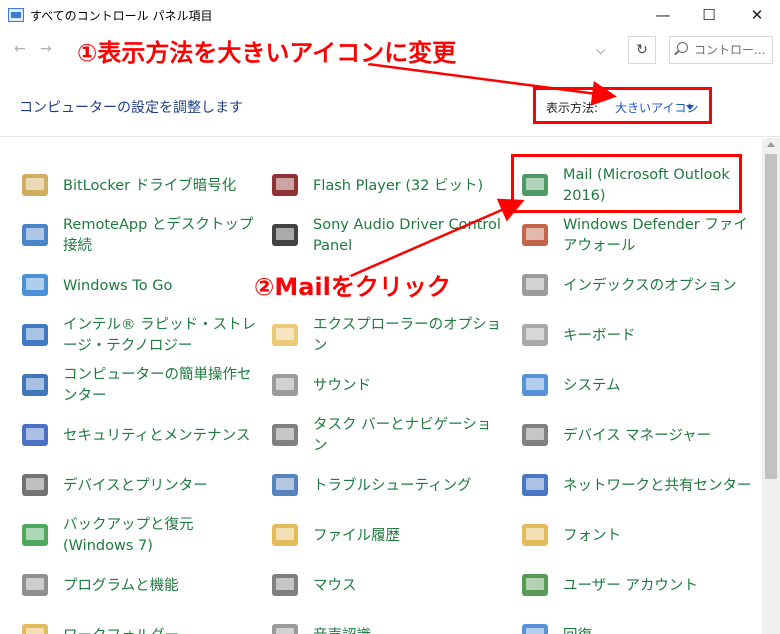 Image resolution: width=780 pixels, height=634 pixels. Describe the element at coordinates (35, 585) in the screenshot. I see `programs-icon` at that location.